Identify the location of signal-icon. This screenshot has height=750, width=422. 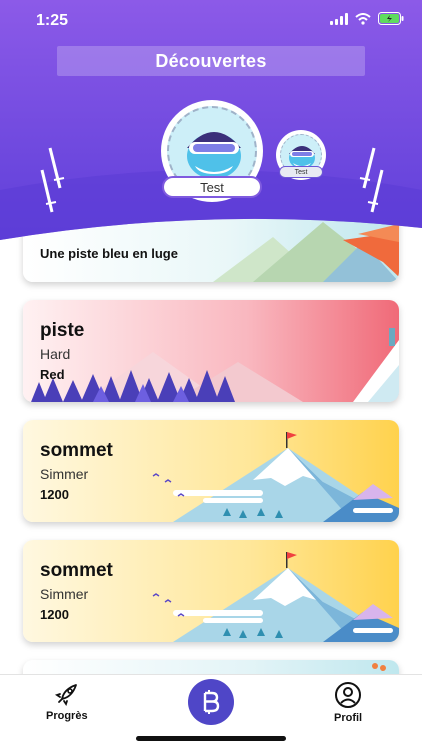
(339, 18).